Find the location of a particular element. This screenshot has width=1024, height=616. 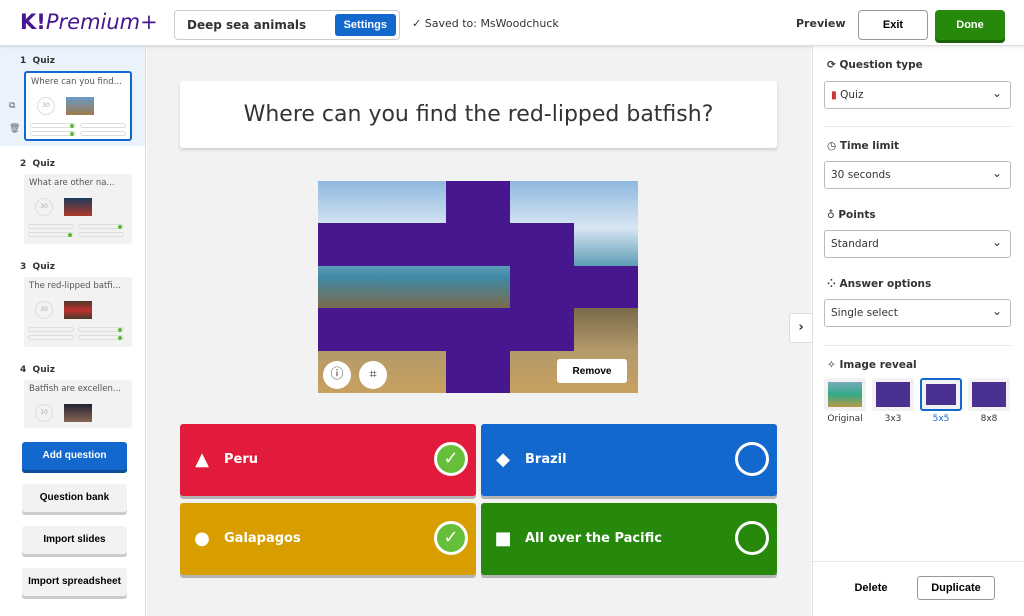

remove-image-button: Remove is located at coordinates (592, 371).